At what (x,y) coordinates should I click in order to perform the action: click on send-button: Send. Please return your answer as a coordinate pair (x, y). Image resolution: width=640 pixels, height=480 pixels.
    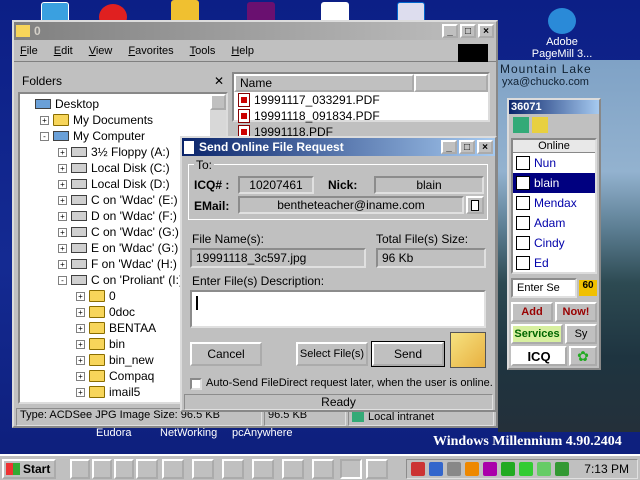
    Looking at the image, I should click on (408, 354).